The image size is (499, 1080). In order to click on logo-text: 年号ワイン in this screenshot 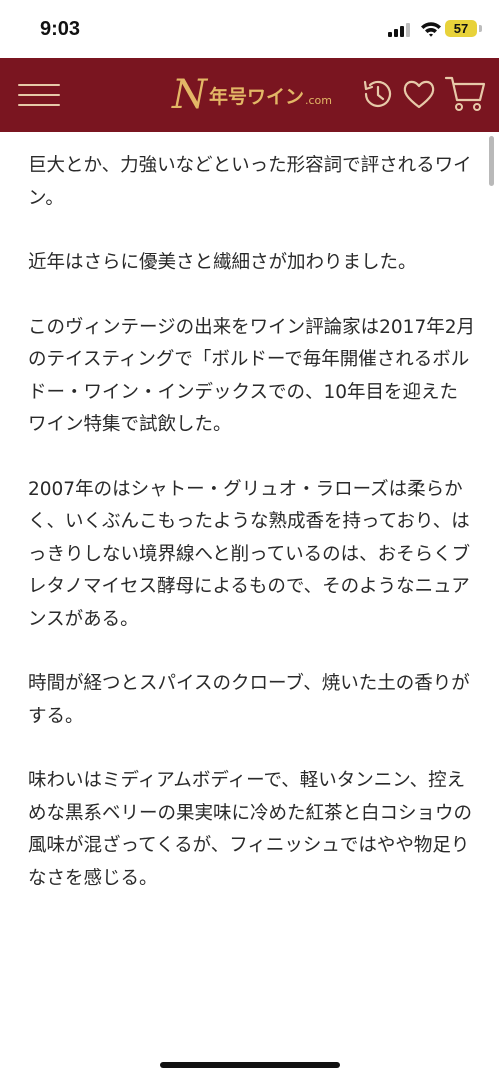, I will do `click(257, 97)`.